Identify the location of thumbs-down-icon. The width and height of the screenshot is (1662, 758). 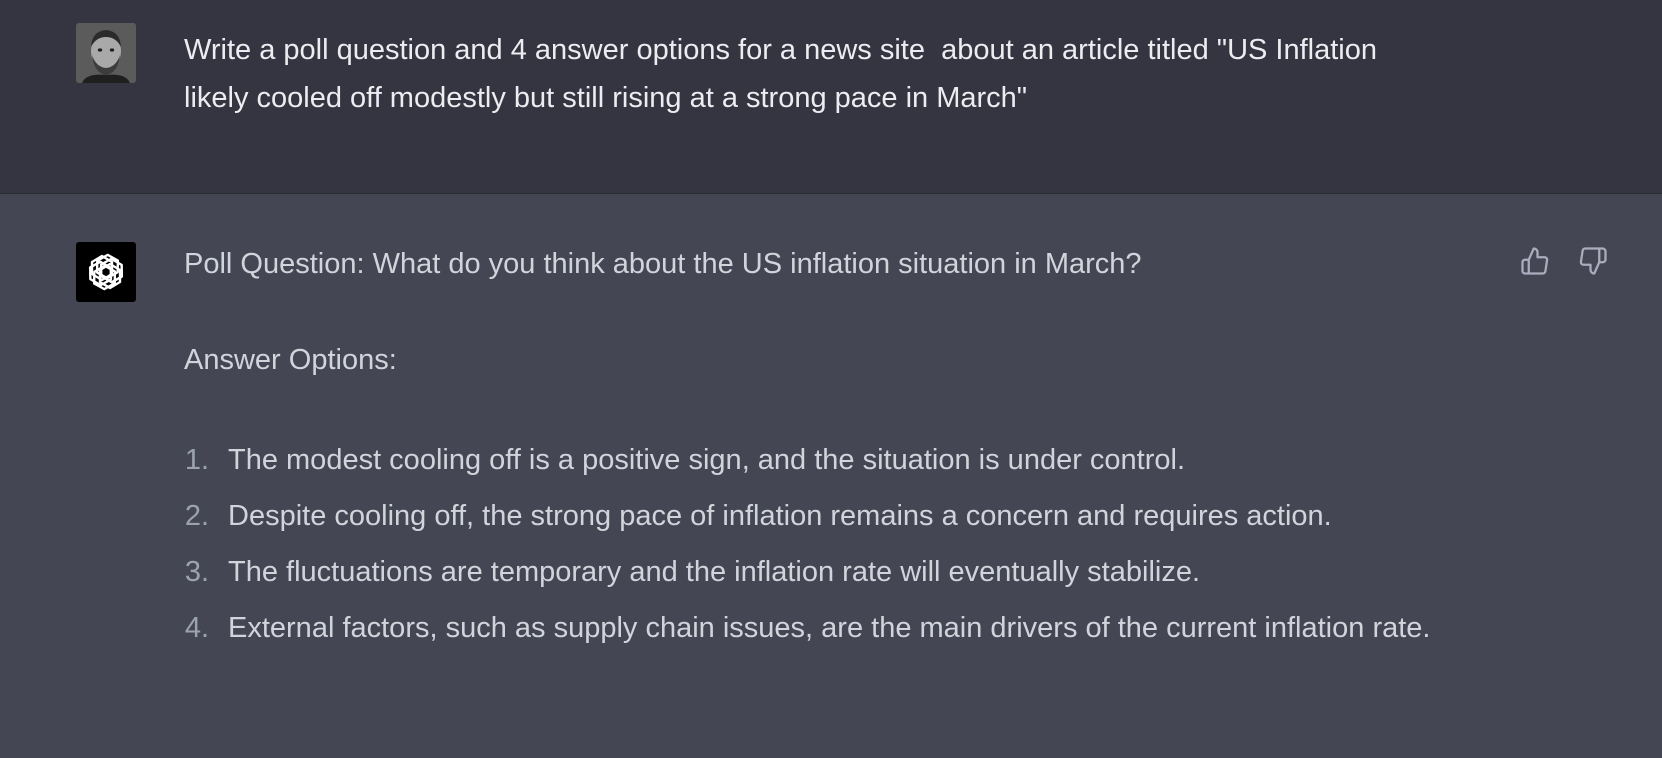
(1593, 261).